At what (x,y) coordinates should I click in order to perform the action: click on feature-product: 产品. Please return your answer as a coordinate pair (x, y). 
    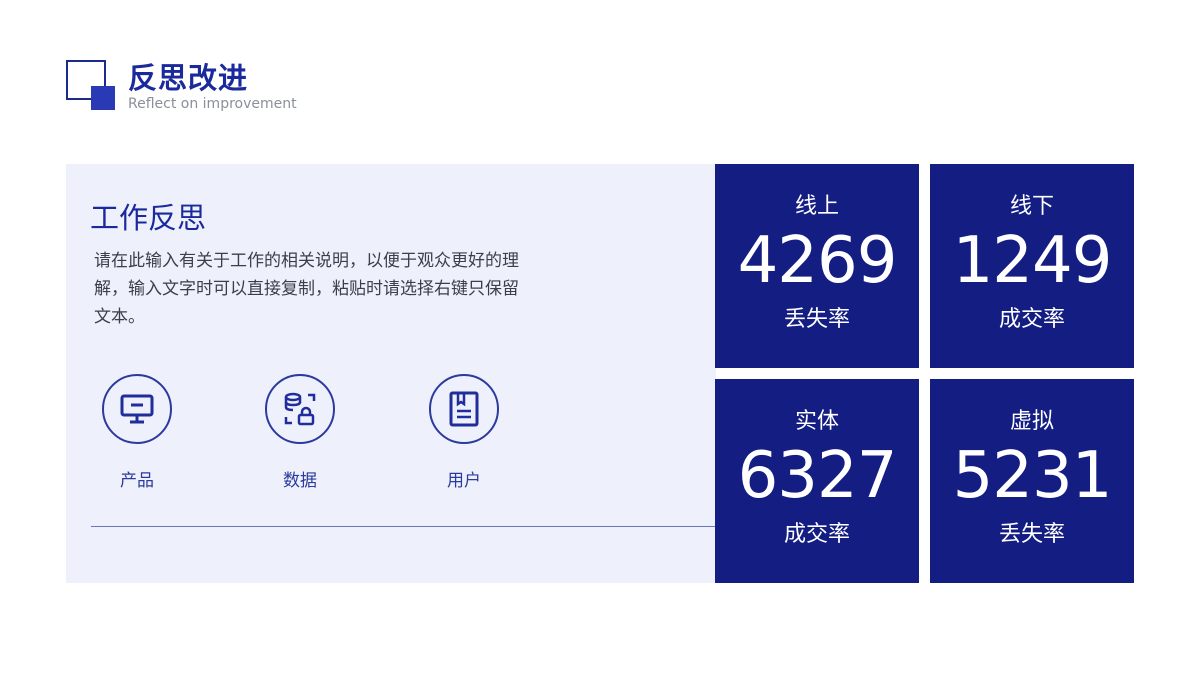
    Looking at the image, I should click on (137, 432).